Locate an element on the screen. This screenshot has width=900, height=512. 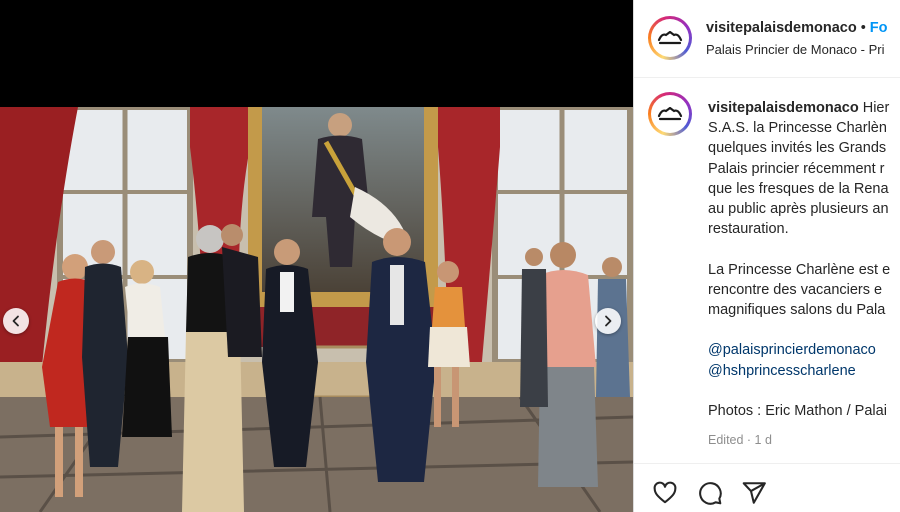
like-button is located at coordinates (665, 493).